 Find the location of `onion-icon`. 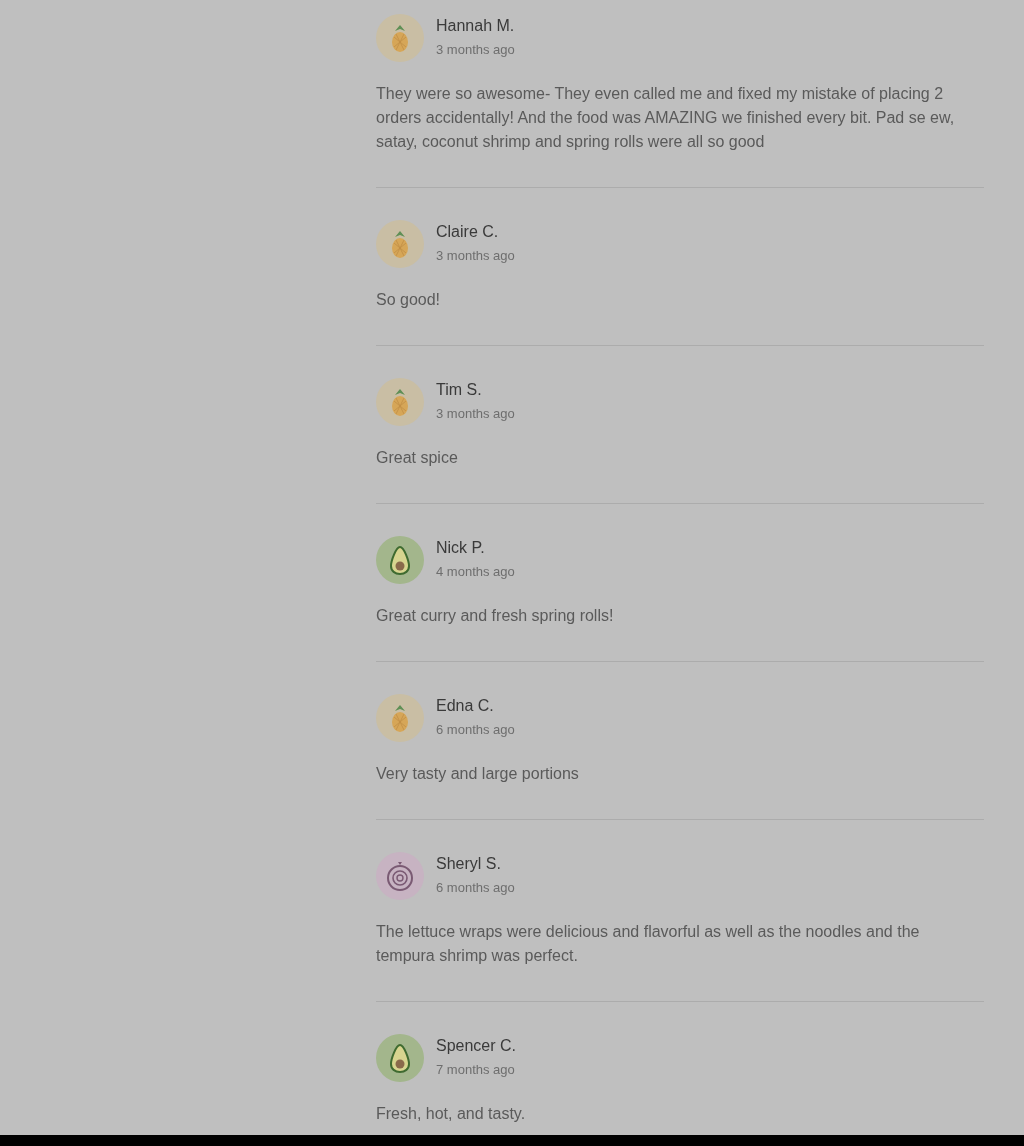

onion-icon is located at coordinates (400, 876).